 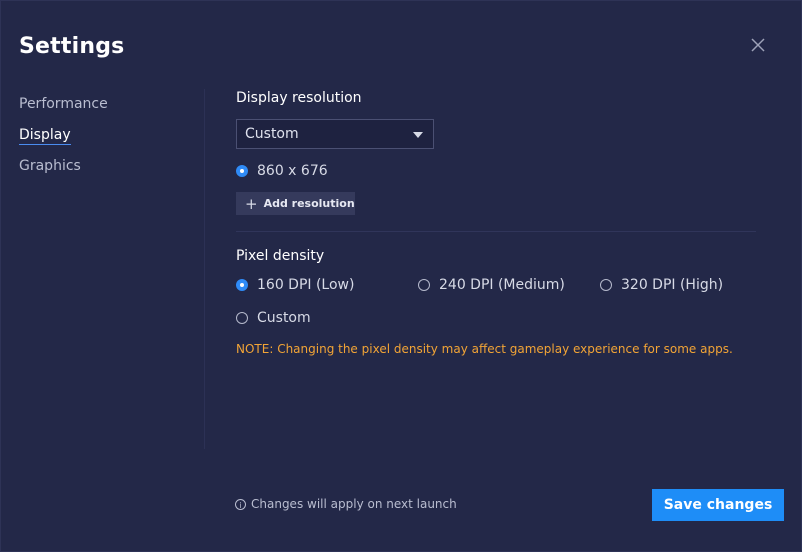 What do you see at coordinates (284, 318) in the screenshot?
I see `dpi-radio-label: Custom` at bounding box center [284, 318].